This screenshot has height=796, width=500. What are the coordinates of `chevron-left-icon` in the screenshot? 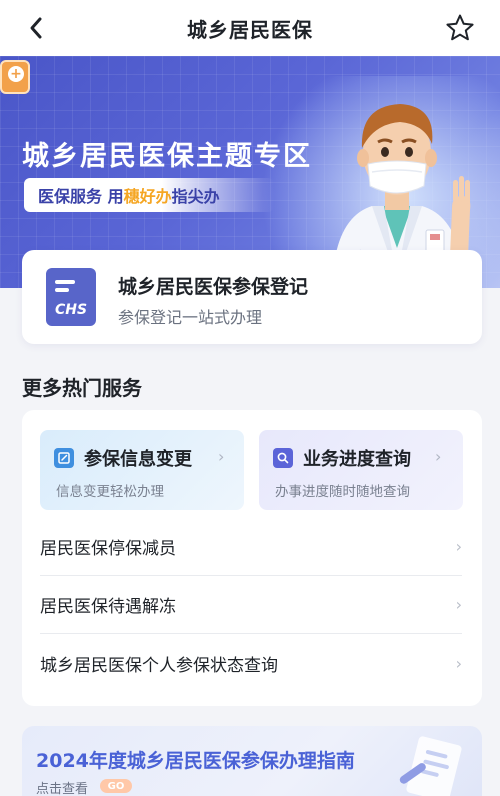 It's located at (36, 28).